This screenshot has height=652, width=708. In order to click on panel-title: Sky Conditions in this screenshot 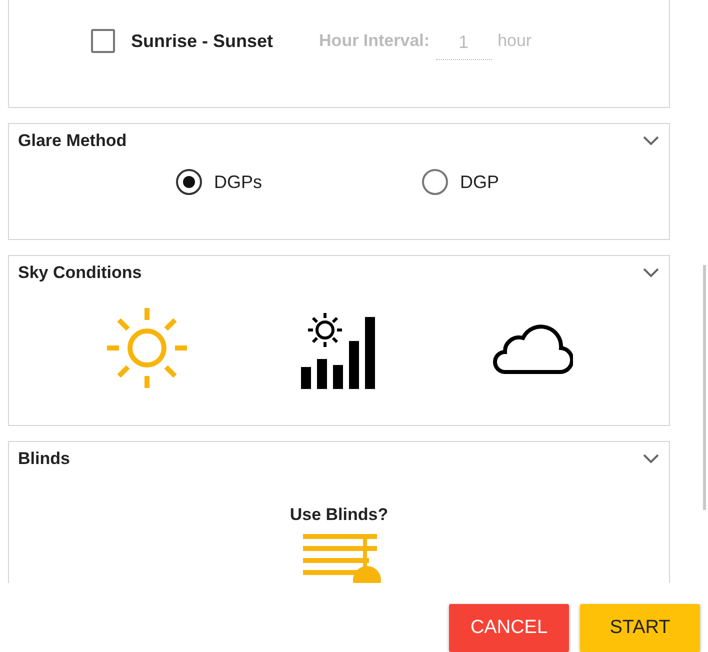, I will do `click(80, 273)`.